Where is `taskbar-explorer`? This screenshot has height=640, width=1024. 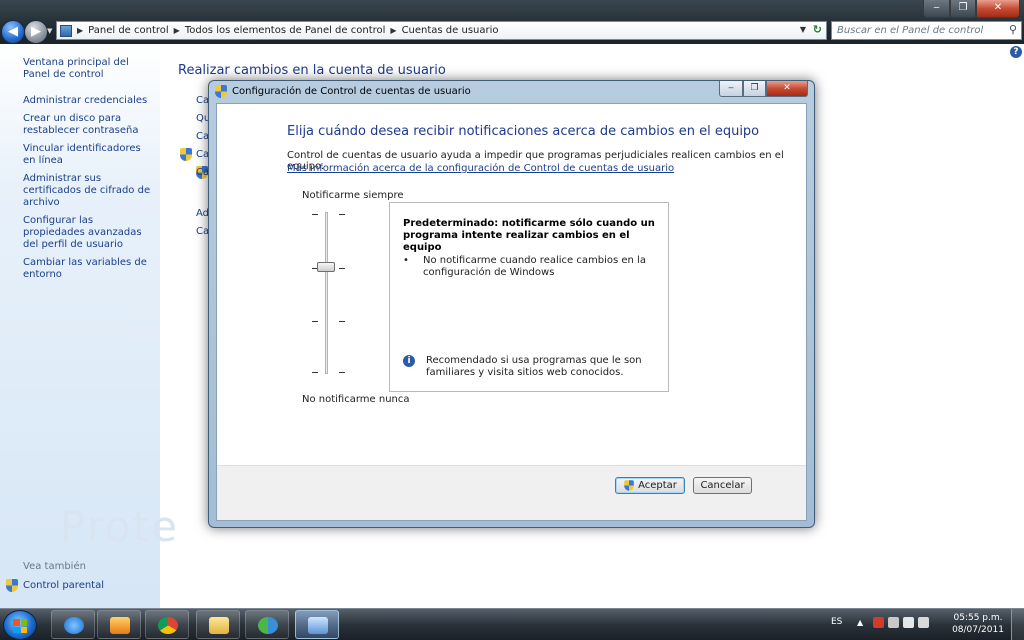
taskbar-explorer is located at coordinates (218, 624).